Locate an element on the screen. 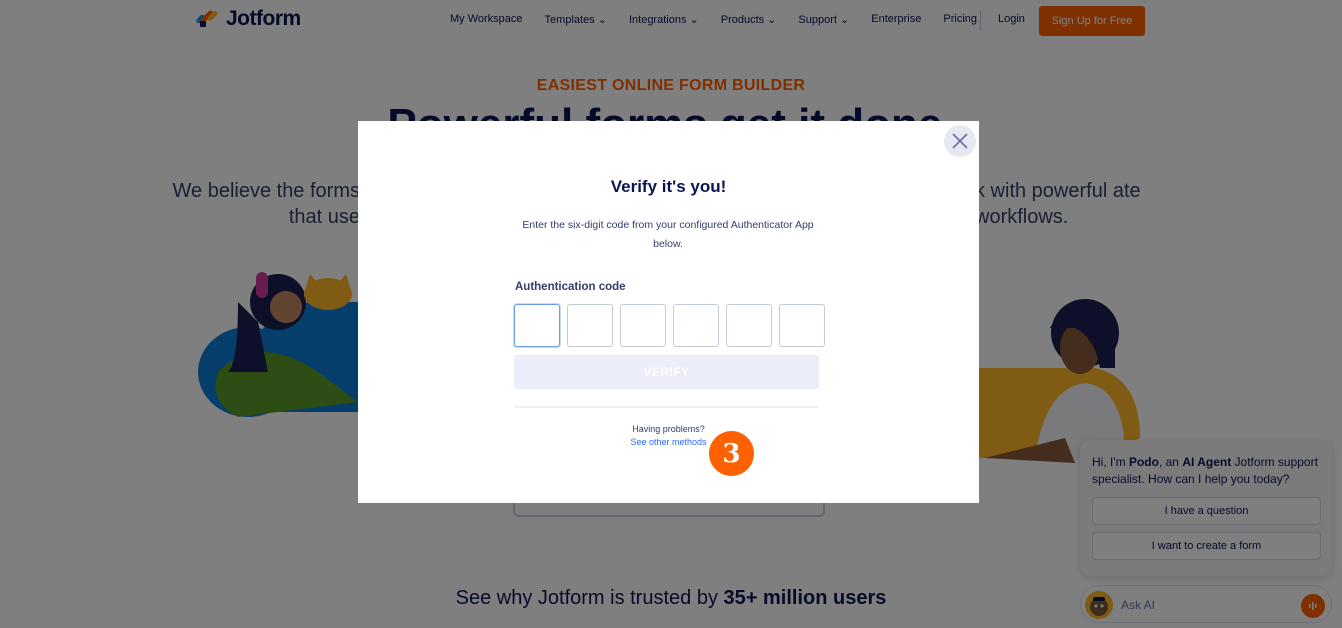 This screenshot has height=628, width=1342. see-other-methods-link: See other methods is located at coordinates (668, 442).